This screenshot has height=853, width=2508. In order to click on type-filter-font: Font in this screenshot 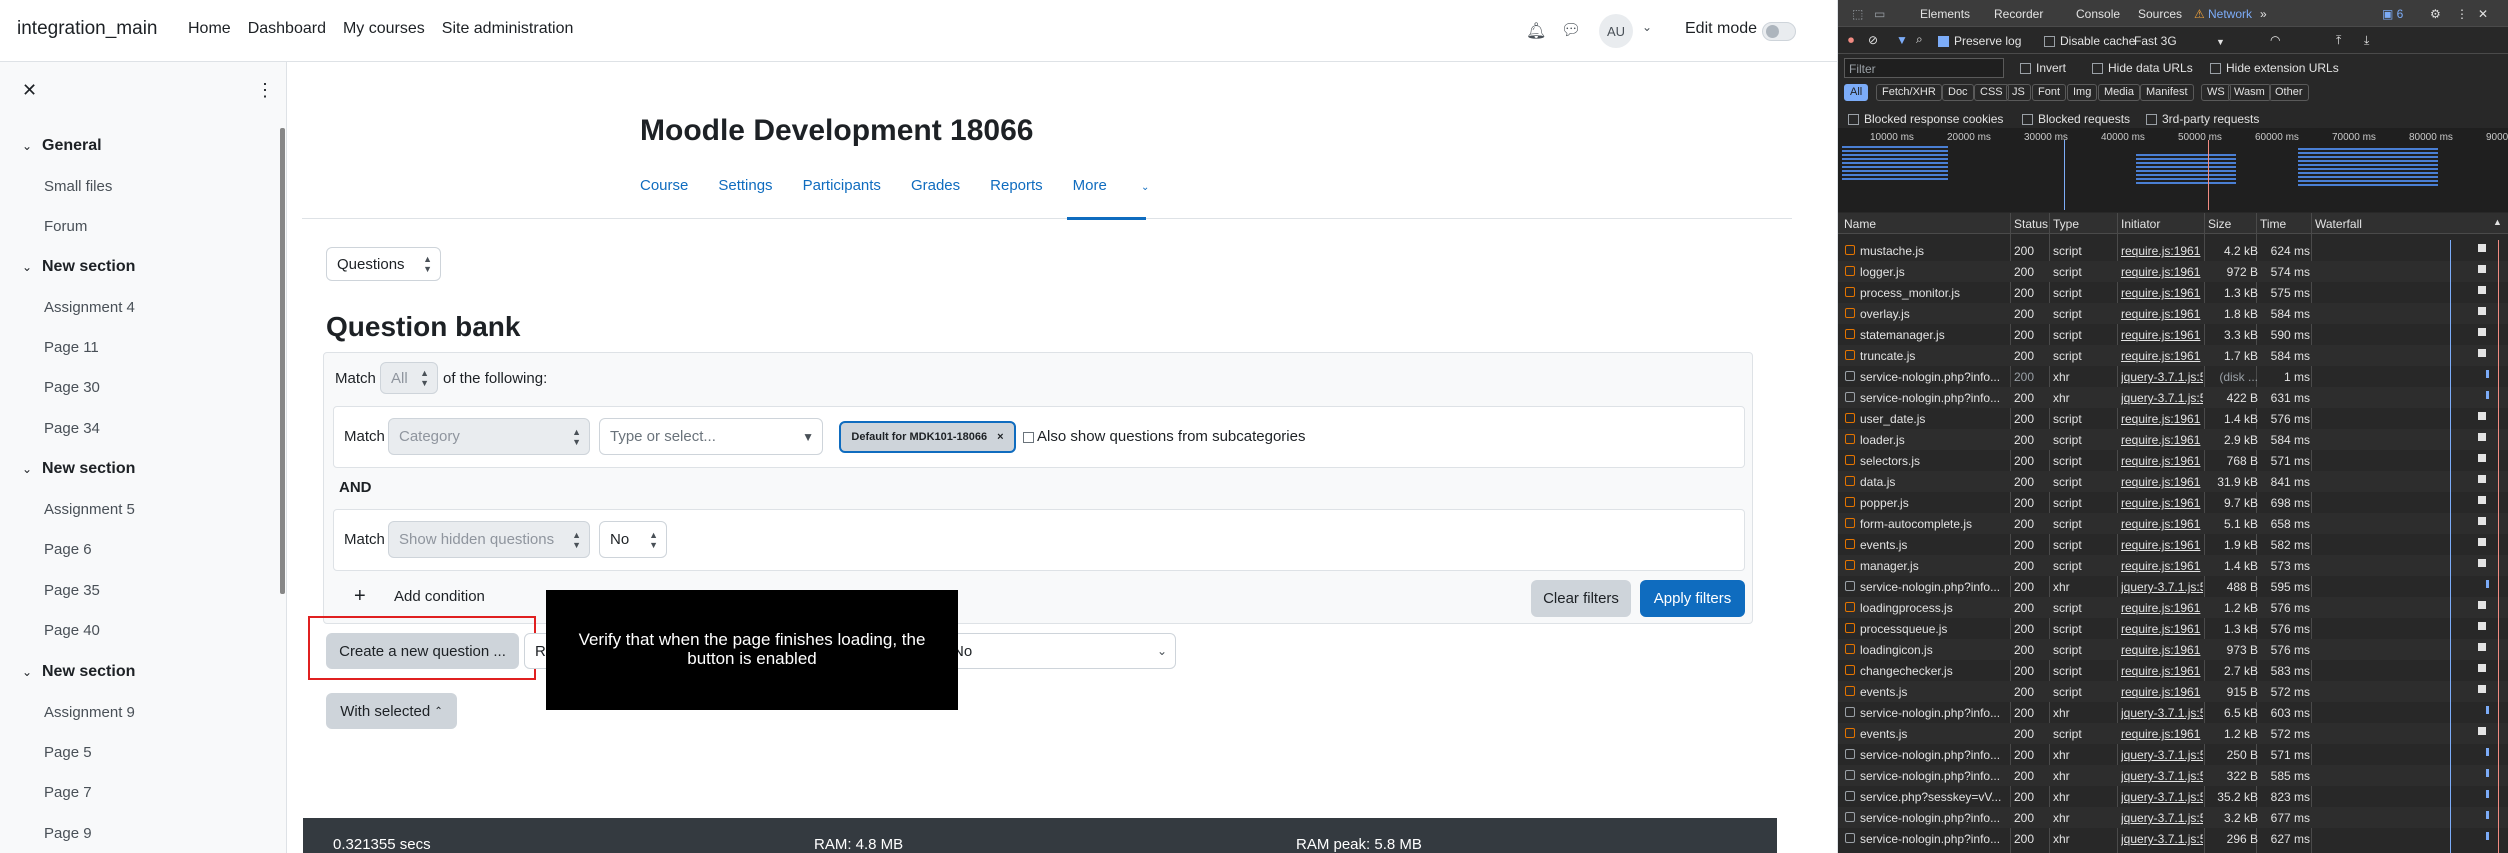, I will do `click(2049, 92)`.